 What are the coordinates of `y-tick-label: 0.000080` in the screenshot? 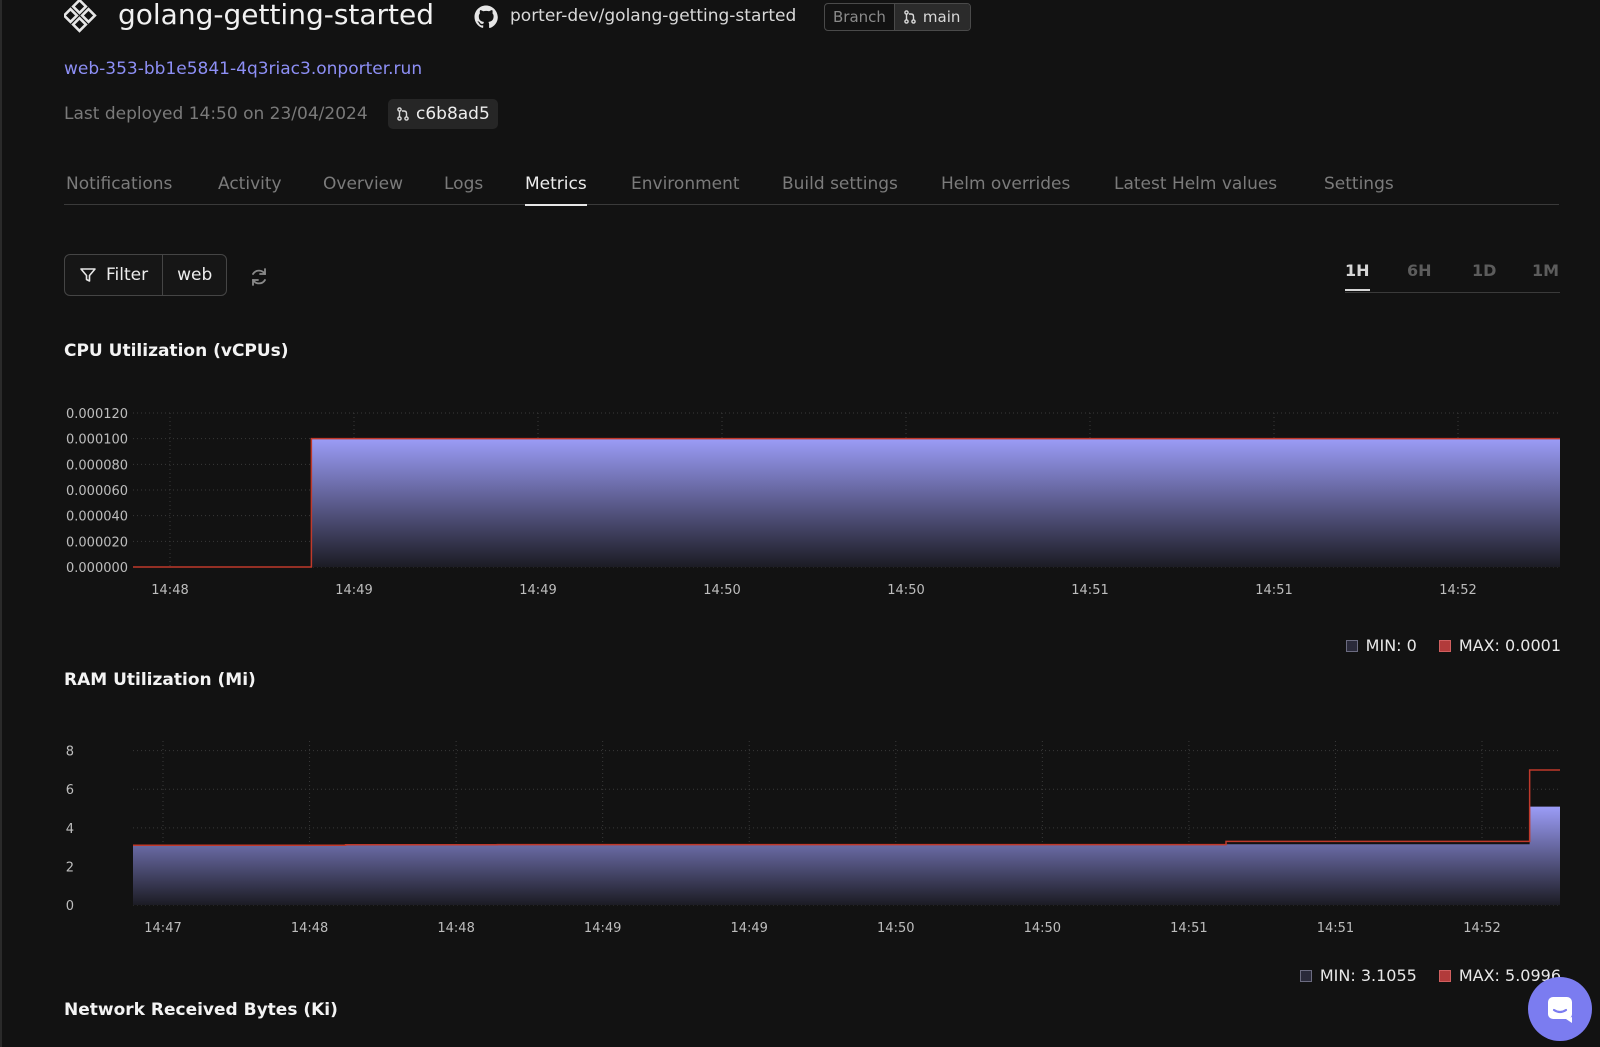 It's located at (97, 465).